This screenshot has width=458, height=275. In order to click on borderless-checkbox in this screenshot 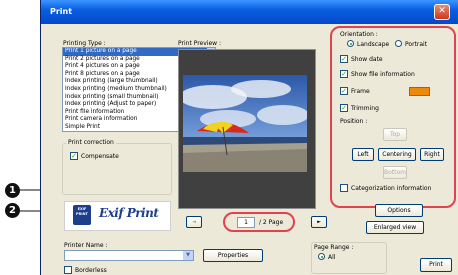, I will do `click(68, 270)`.